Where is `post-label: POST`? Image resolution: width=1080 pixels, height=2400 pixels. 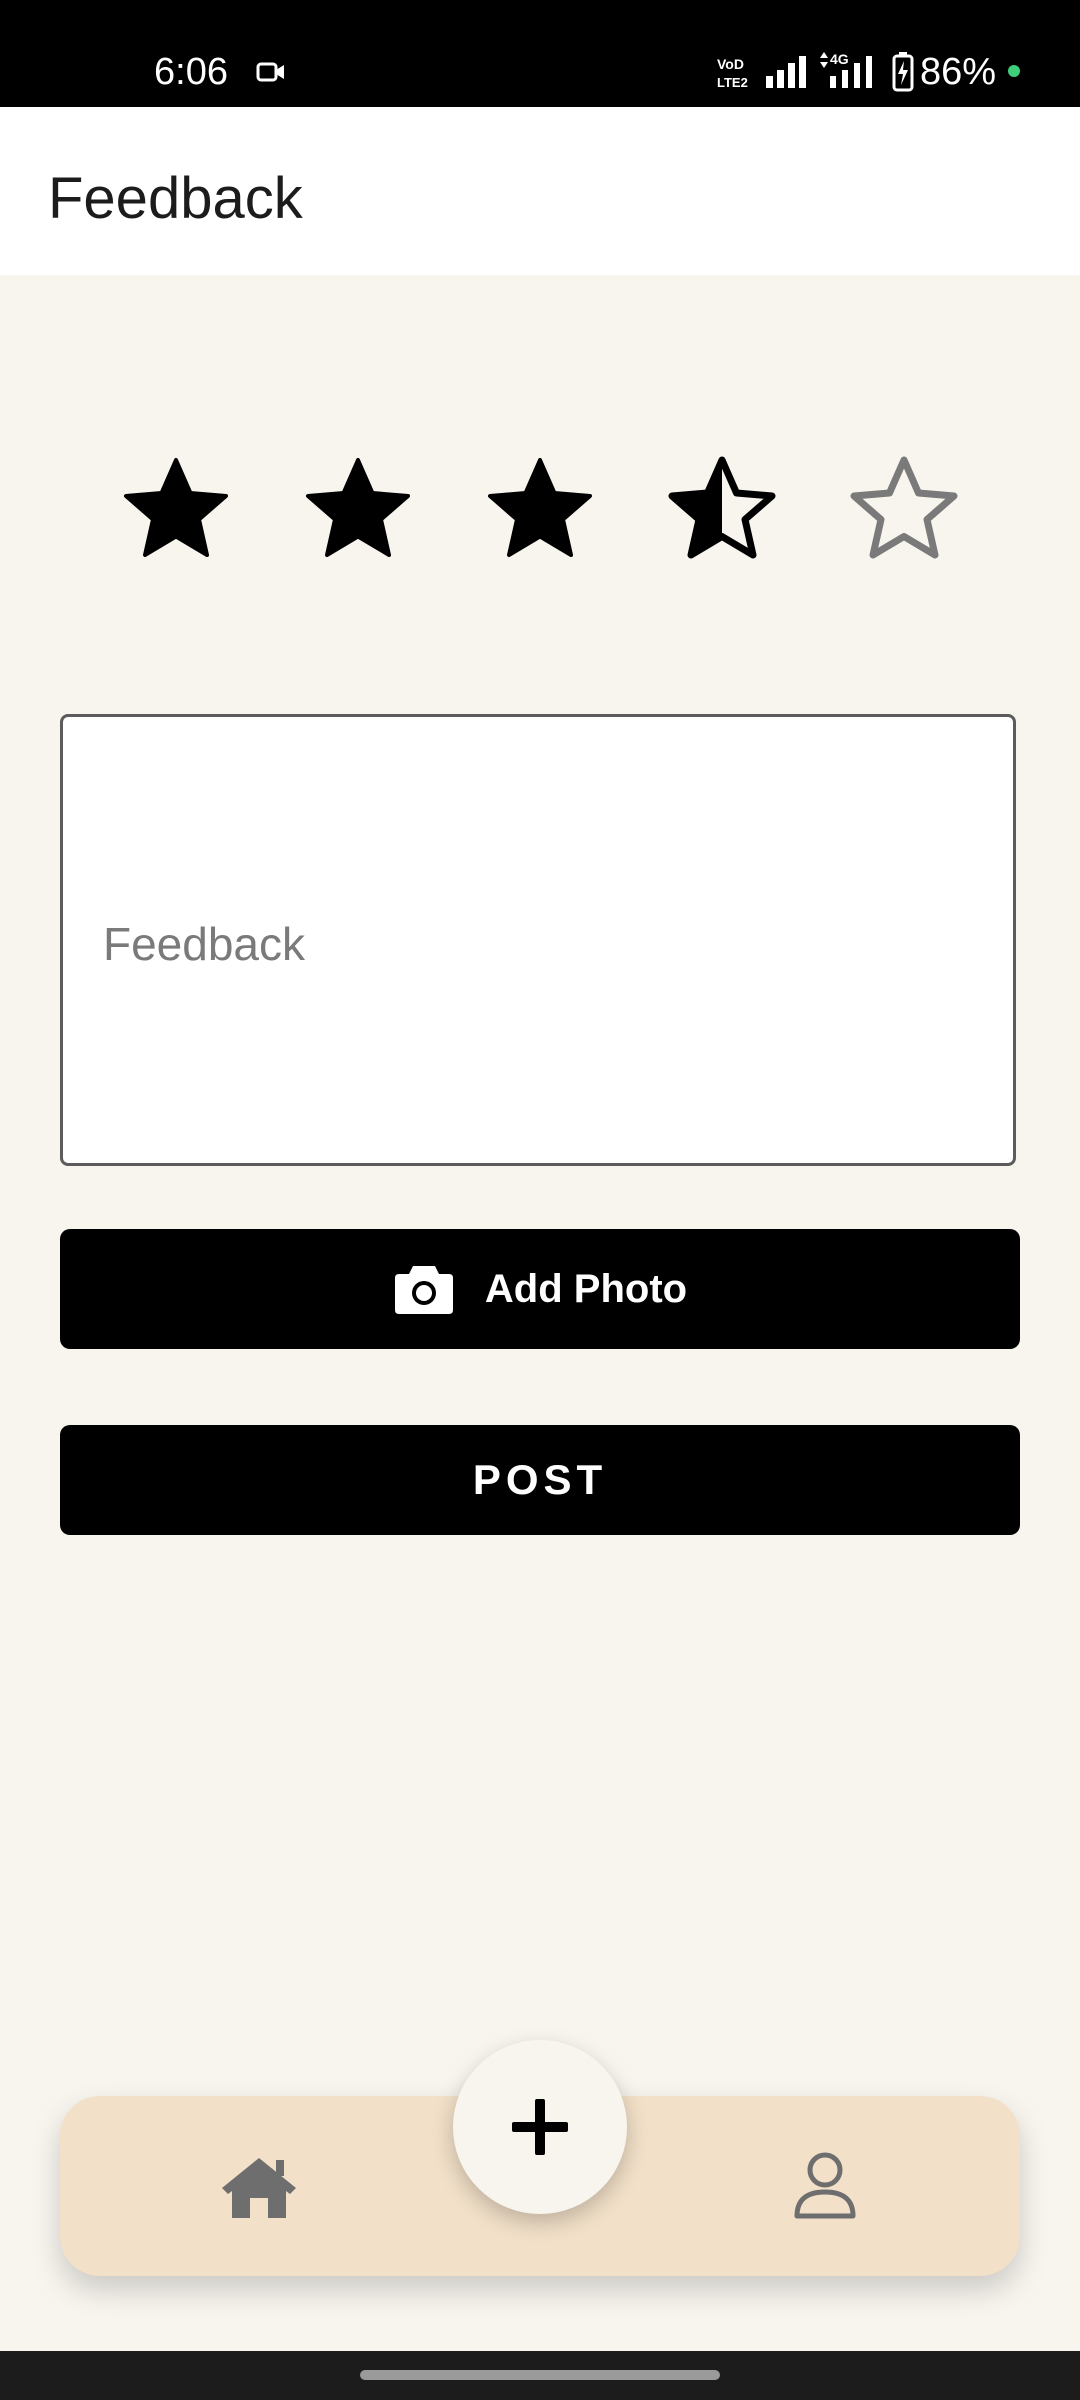
post-label: POST is located at coordinates (540, 1479).